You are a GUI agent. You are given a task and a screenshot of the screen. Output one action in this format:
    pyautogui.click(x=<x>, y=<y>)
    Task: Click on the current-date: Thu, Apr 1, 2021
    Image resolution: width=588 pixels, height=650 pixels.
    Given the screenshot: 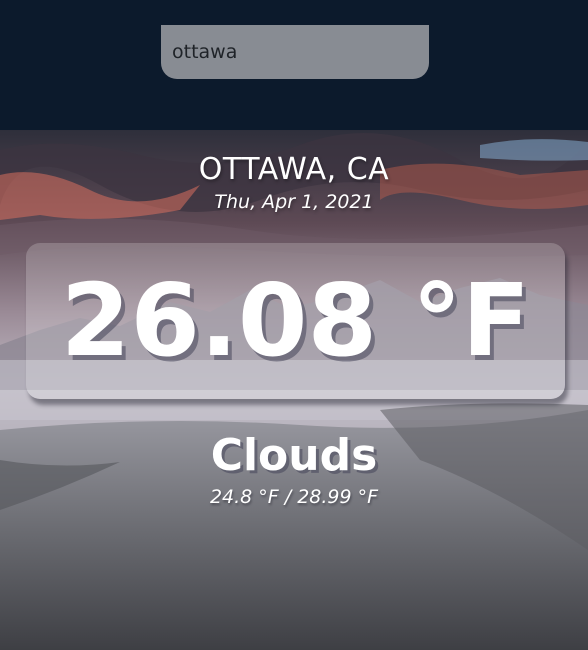 What is the action you would take?
    pyautogui.click(x=294, y=202)
    